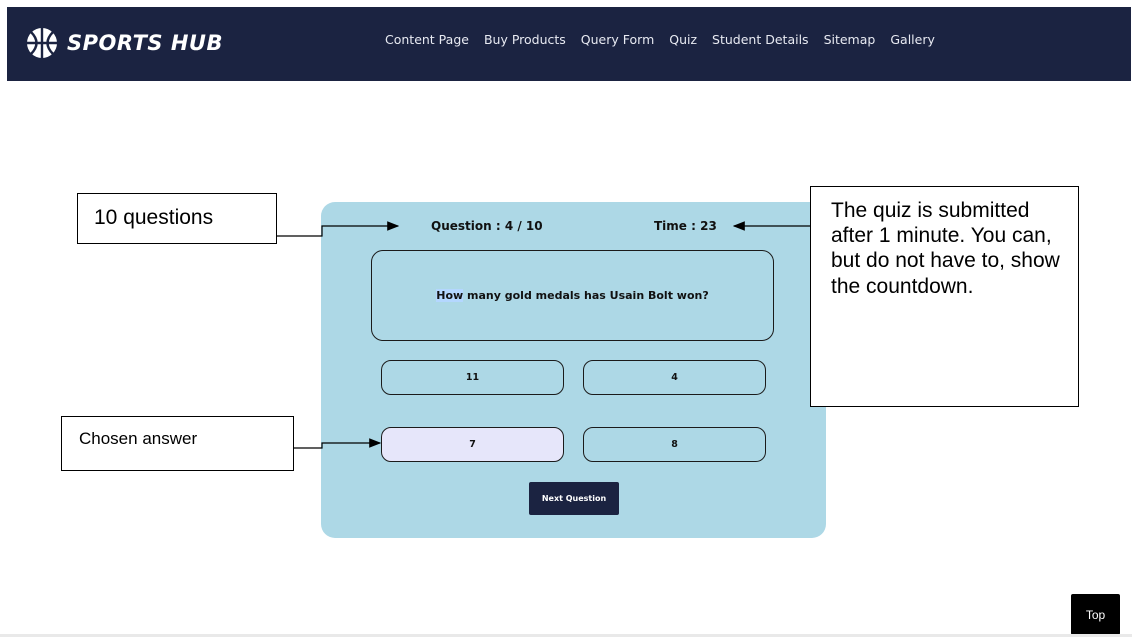 Image resolution: width=1132 pixels, height=637 pixels. What do you see at coordinates (674, 444) in the screenshot?
I see `answer-option-4: 8` at bounding box center [674, 444].